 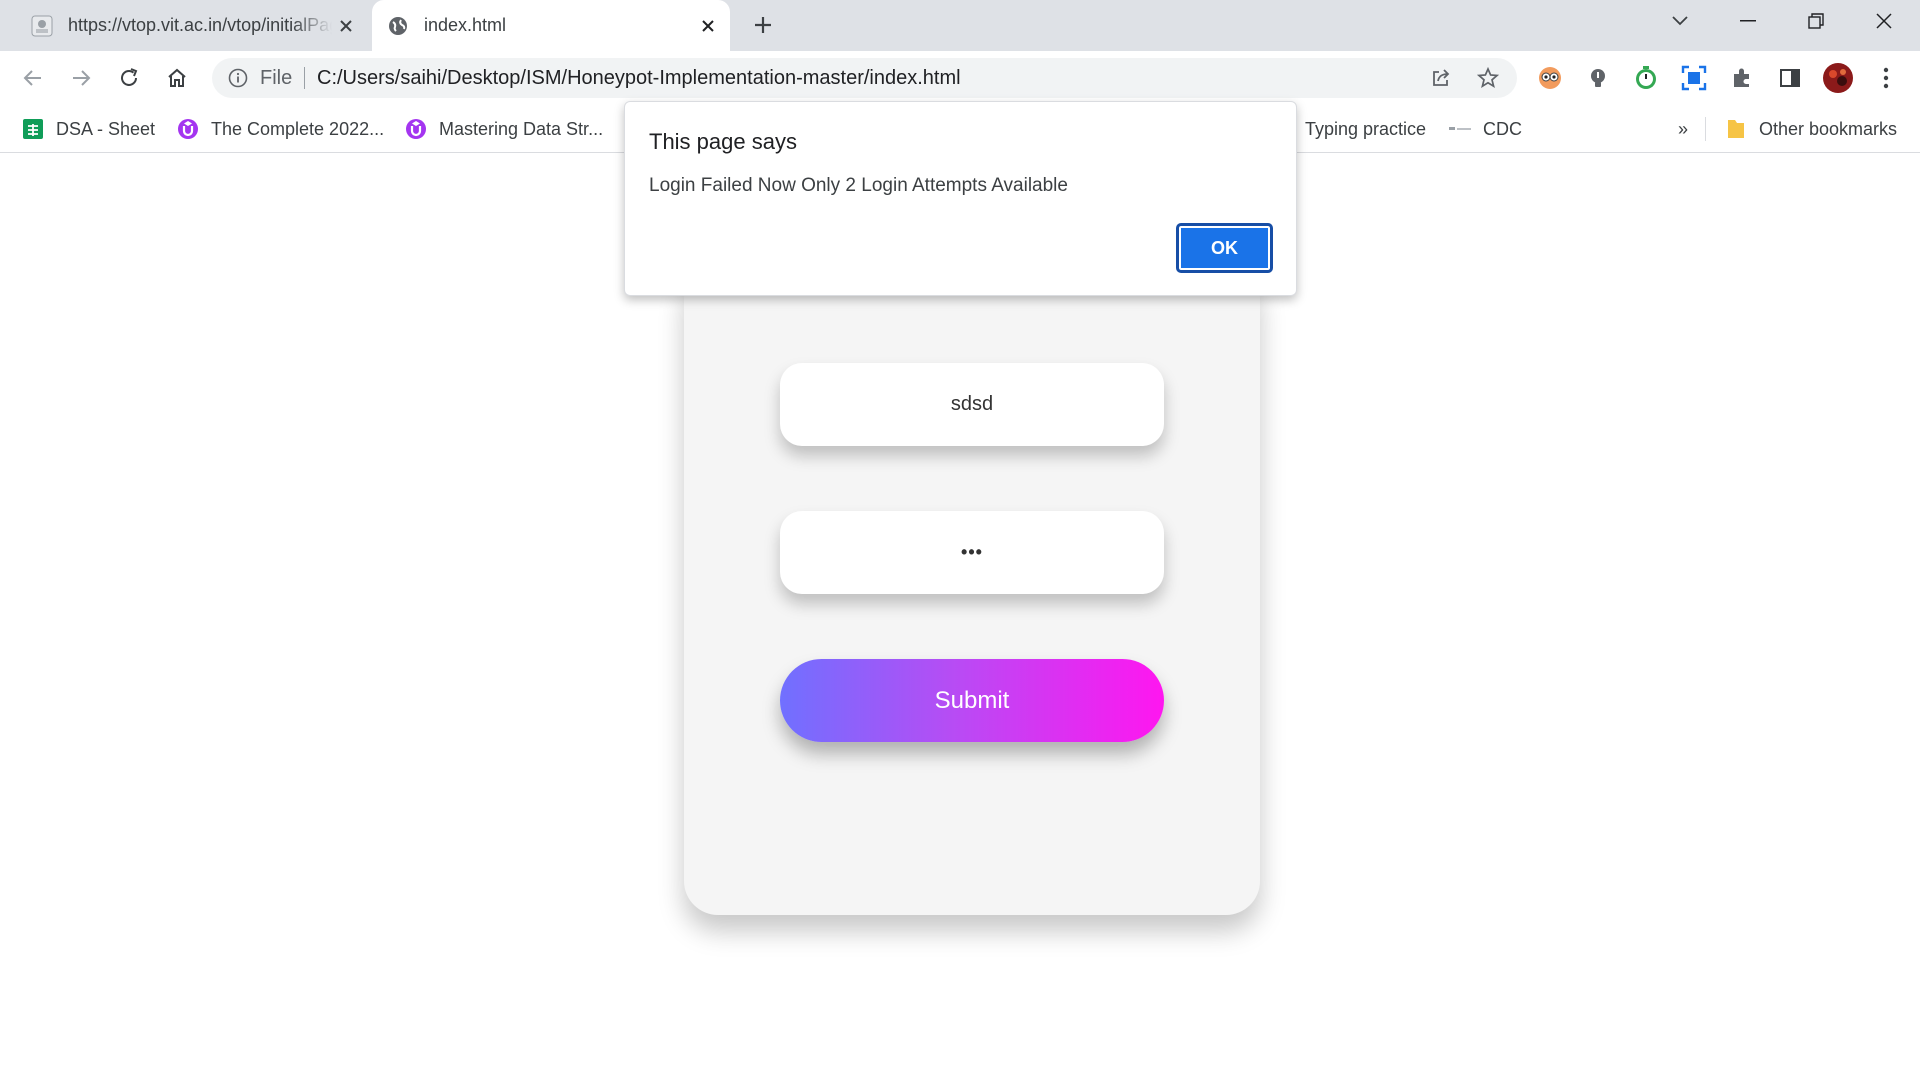 What do you see at coordinates (33, 78) in the screenshot?
I see `back-arrow-icon` at bounding box center [33, 78].